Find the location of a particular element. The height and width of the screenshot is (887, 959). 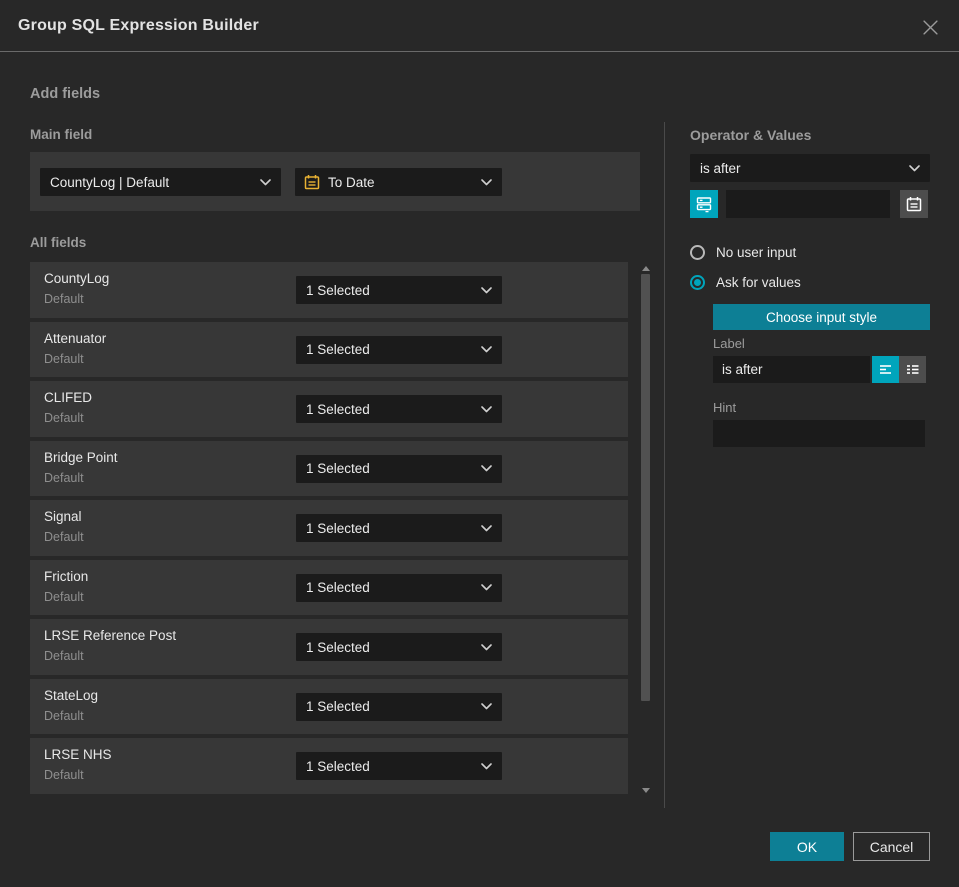

field-row: LRSE Reference Post Default 1 Selected is located at coordinates (329, 647).